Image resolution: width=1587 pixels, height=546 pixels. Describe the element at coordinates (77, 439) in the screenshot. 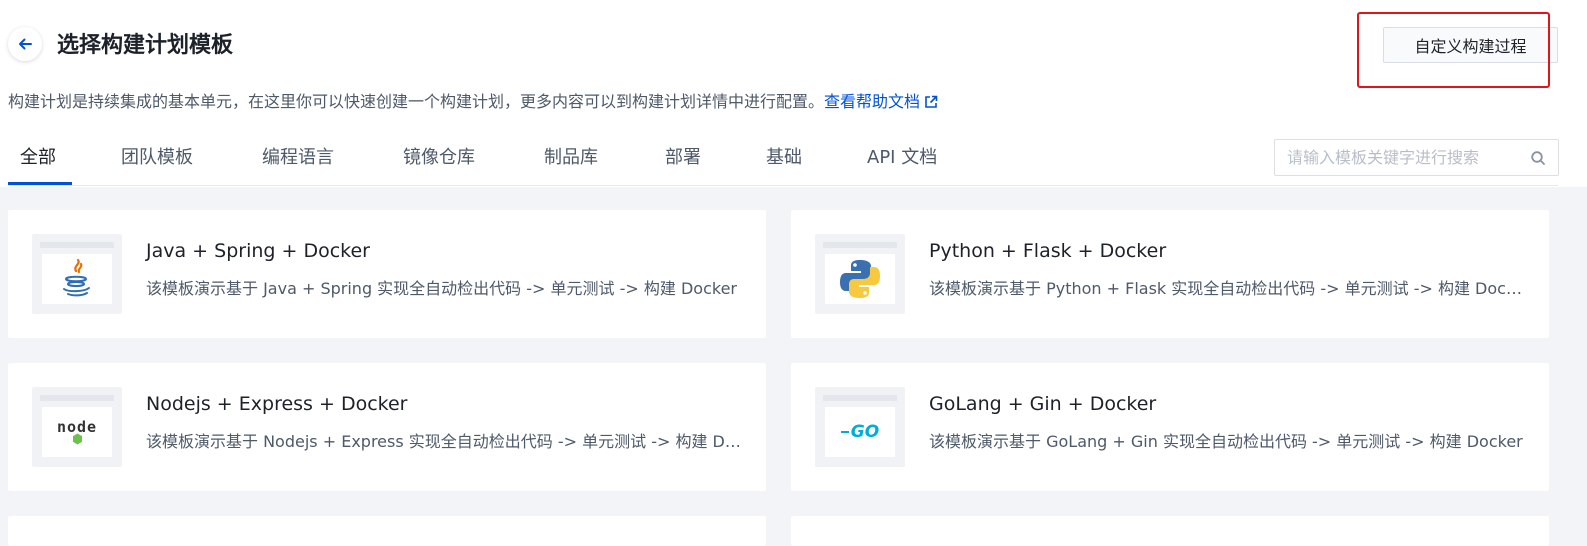

I see `hexagon-icon` at that location.